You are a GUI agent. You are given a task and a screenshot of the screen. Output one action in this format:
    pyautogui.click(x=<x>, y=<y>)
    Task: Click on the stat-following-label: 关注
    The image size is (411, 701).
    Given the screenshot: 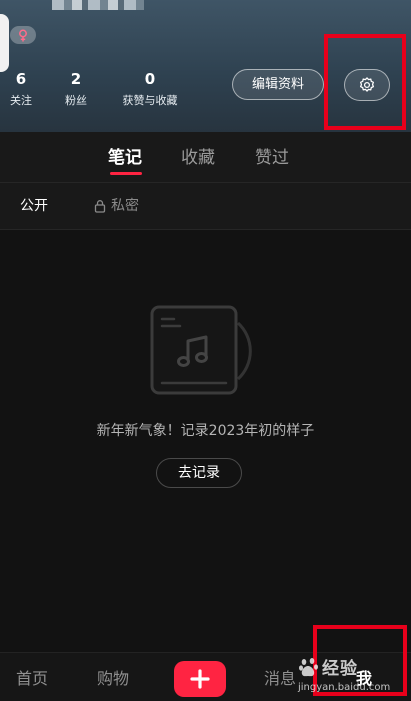 What is the action you would take?
    pyautogui.click(x=21, y=100)
    